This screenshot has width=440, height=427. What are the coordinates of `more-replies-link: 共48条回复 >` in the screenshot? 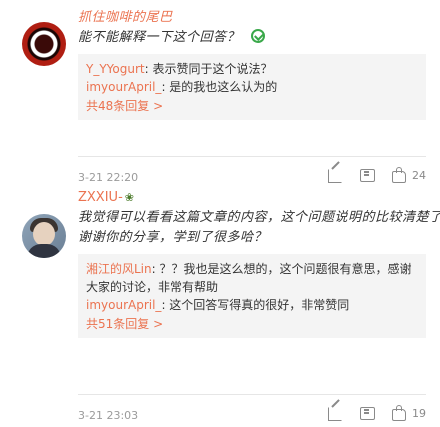 It's located at (252, 106).